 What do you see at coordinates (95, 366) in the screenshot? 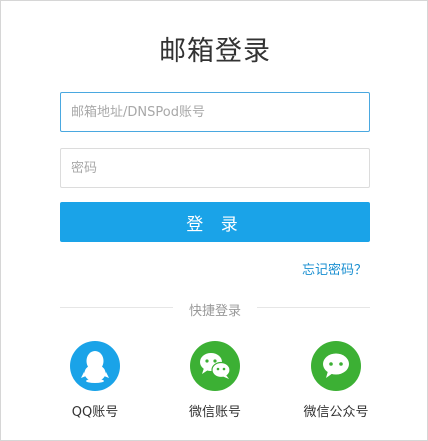
I see `qq-penguin-icon` at bounding box center [95, 366].